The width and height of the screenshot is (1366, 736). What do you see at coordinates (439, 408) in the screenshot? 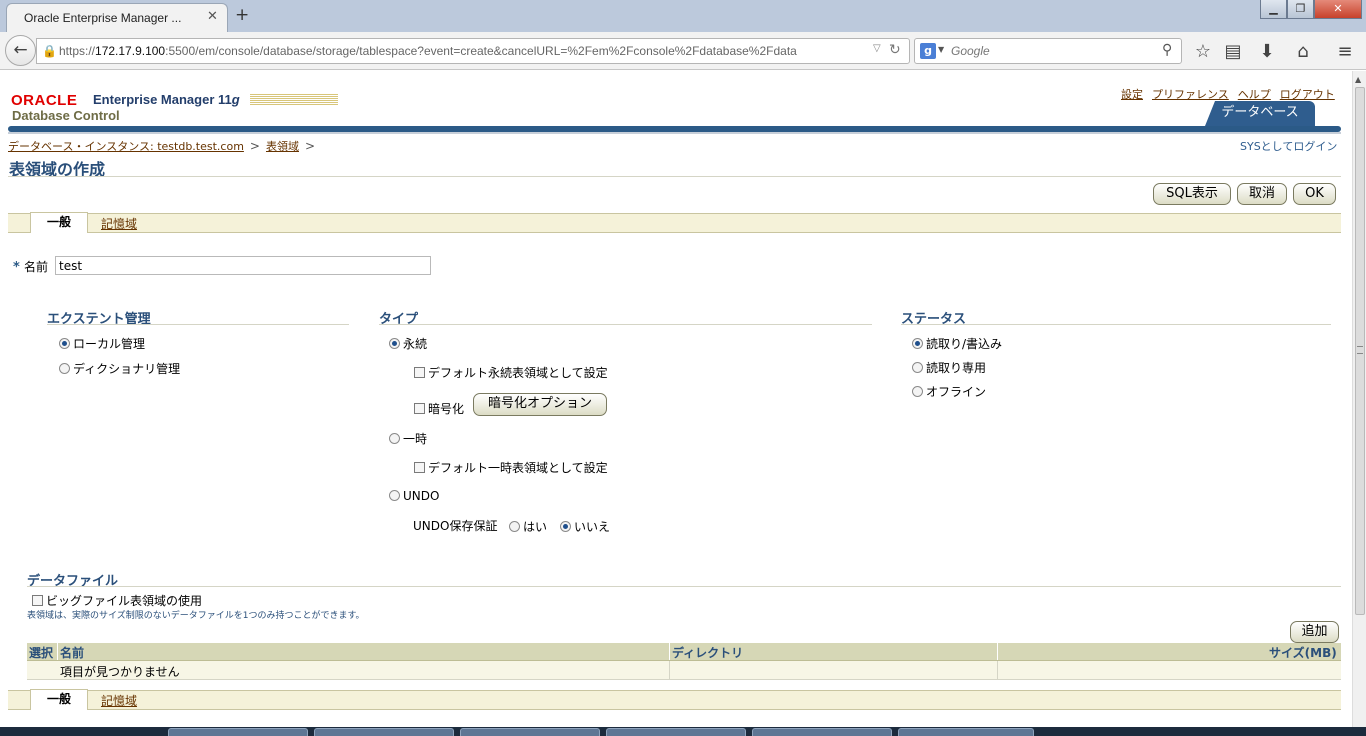
I see `encrypt-checkbox: 暗号化` at bounding box center [439, 408].